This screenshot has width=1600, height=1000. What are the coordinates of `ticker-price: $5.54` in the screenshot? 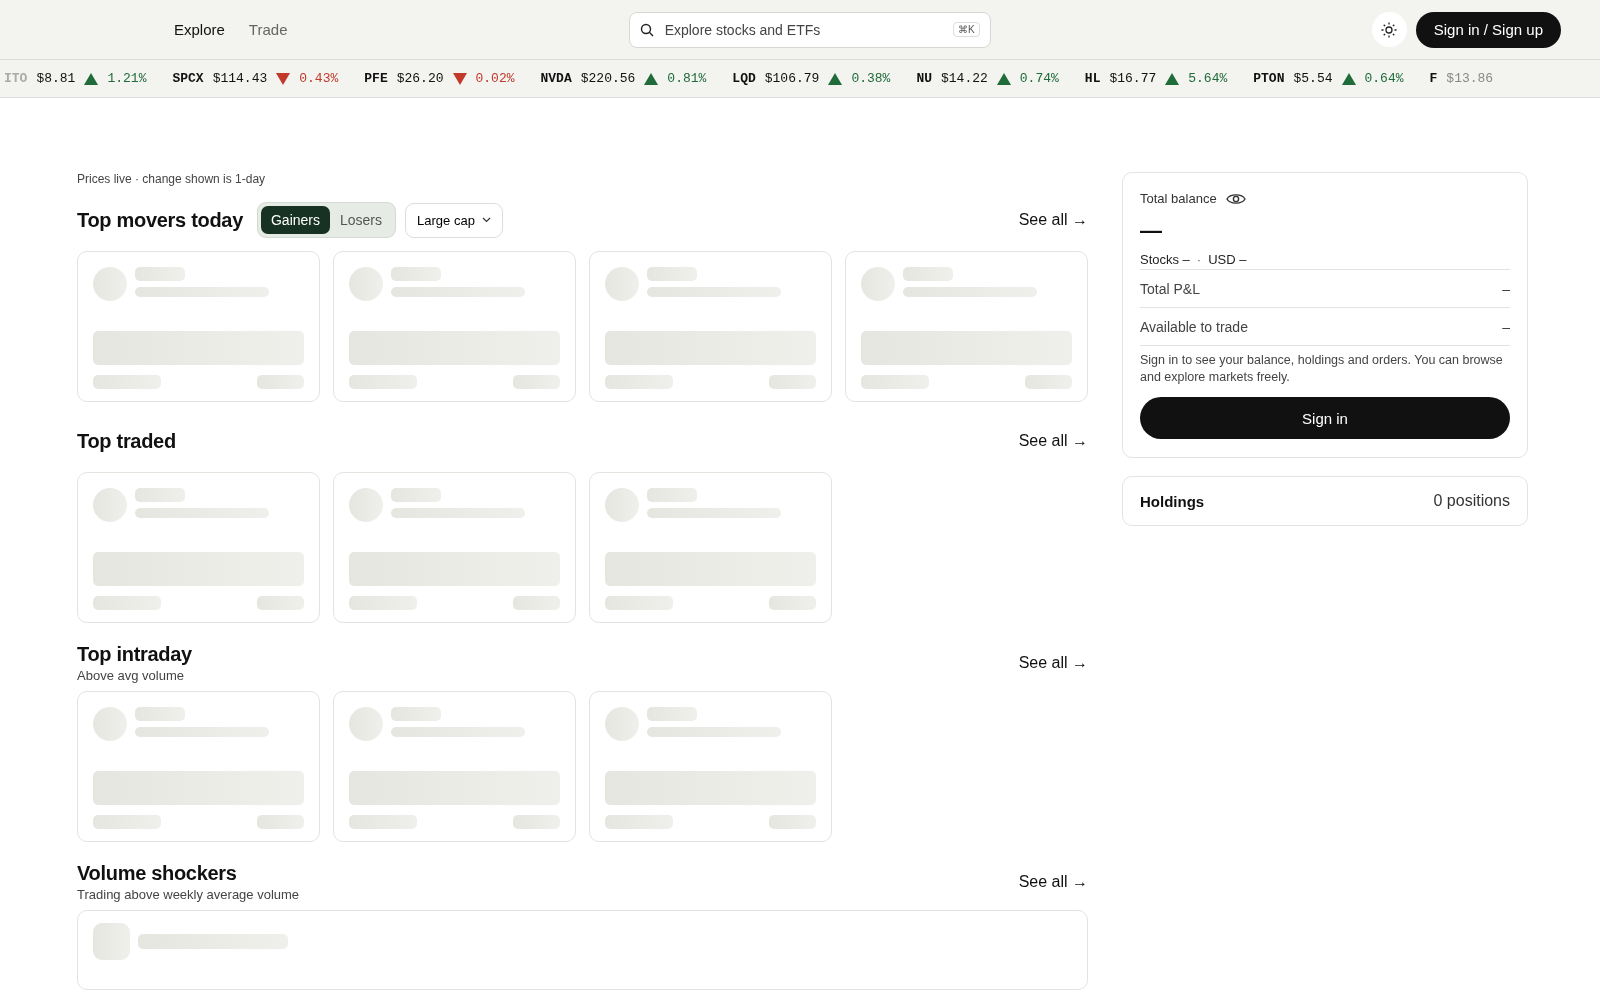 It's located at (1313, 78).